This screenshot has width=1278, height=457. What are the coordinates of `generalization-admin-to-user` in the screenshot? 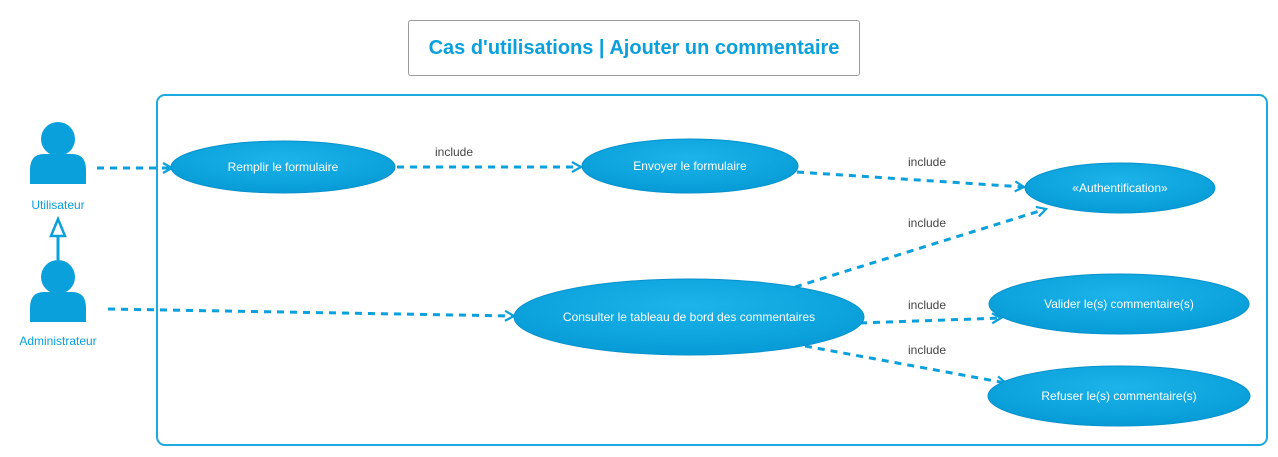 It's located at (58, 237).